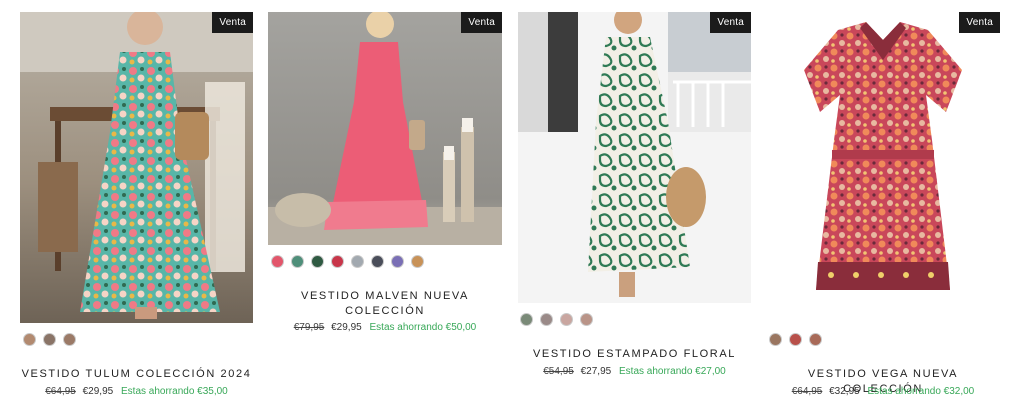 This screenshot has width=1024, height=408. I want to click on dress-photo, so click(385, 128).